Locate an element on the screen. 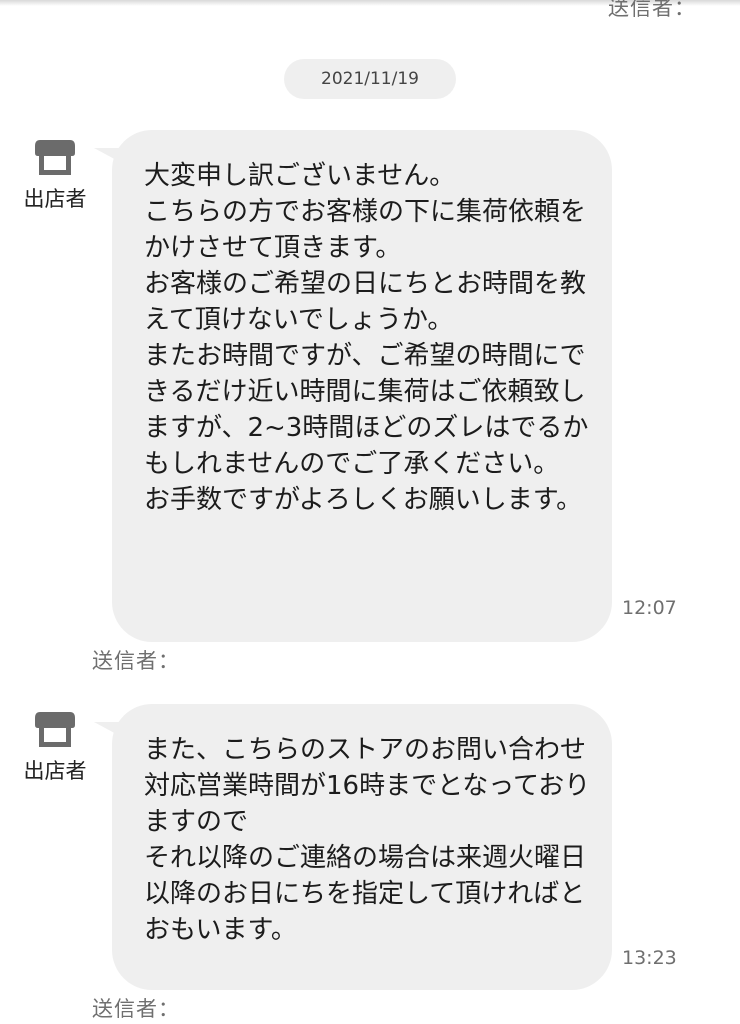 This screenshot has height=1024, width=740. message-timestamp: 12:07 is located at coordinates (649, 608).